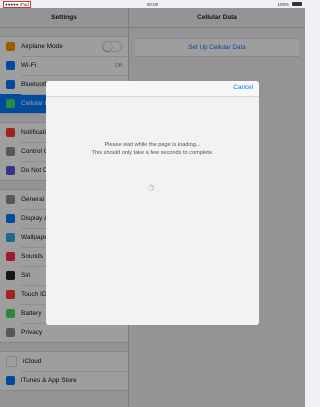 The image size is (320, 407). I want to click on status-bar: ●●●●● iPad 00:00 100%, so click(152, 4).